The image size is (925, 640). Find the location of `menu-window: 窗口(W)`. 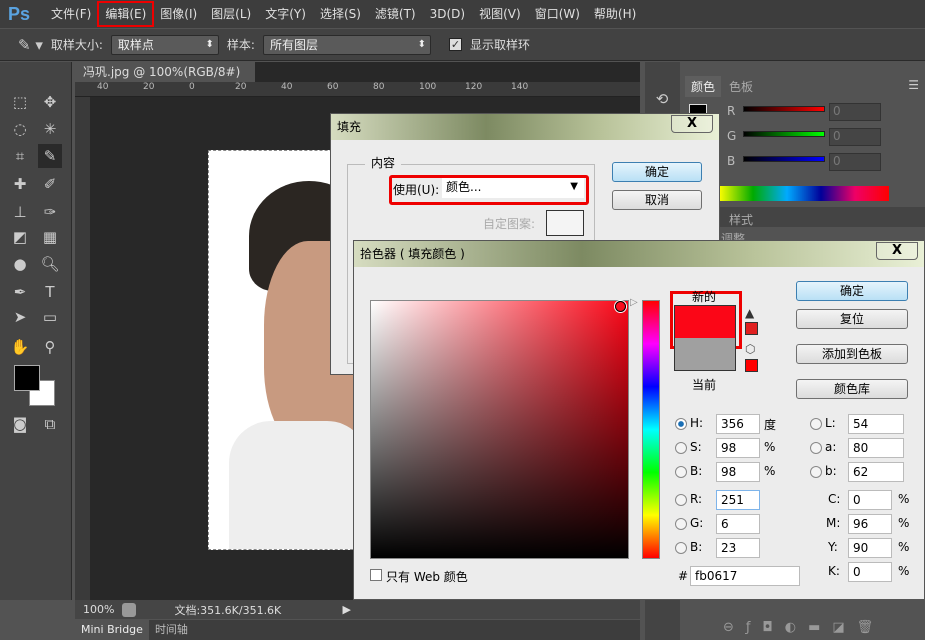

menu-window: 窗口(W) is located at coordinates (557, 14).